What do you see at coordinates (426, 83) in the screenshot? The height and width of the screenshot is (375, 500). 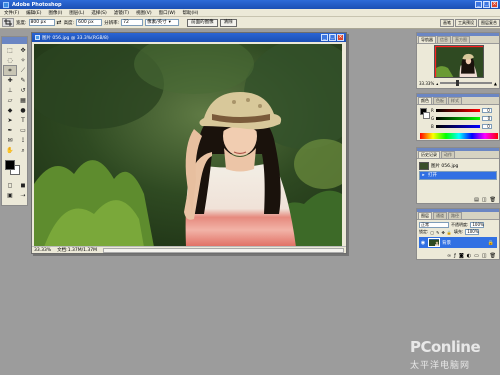 I see `navigator-zoom-value: 33.33%` at bounding box center [426, 83].